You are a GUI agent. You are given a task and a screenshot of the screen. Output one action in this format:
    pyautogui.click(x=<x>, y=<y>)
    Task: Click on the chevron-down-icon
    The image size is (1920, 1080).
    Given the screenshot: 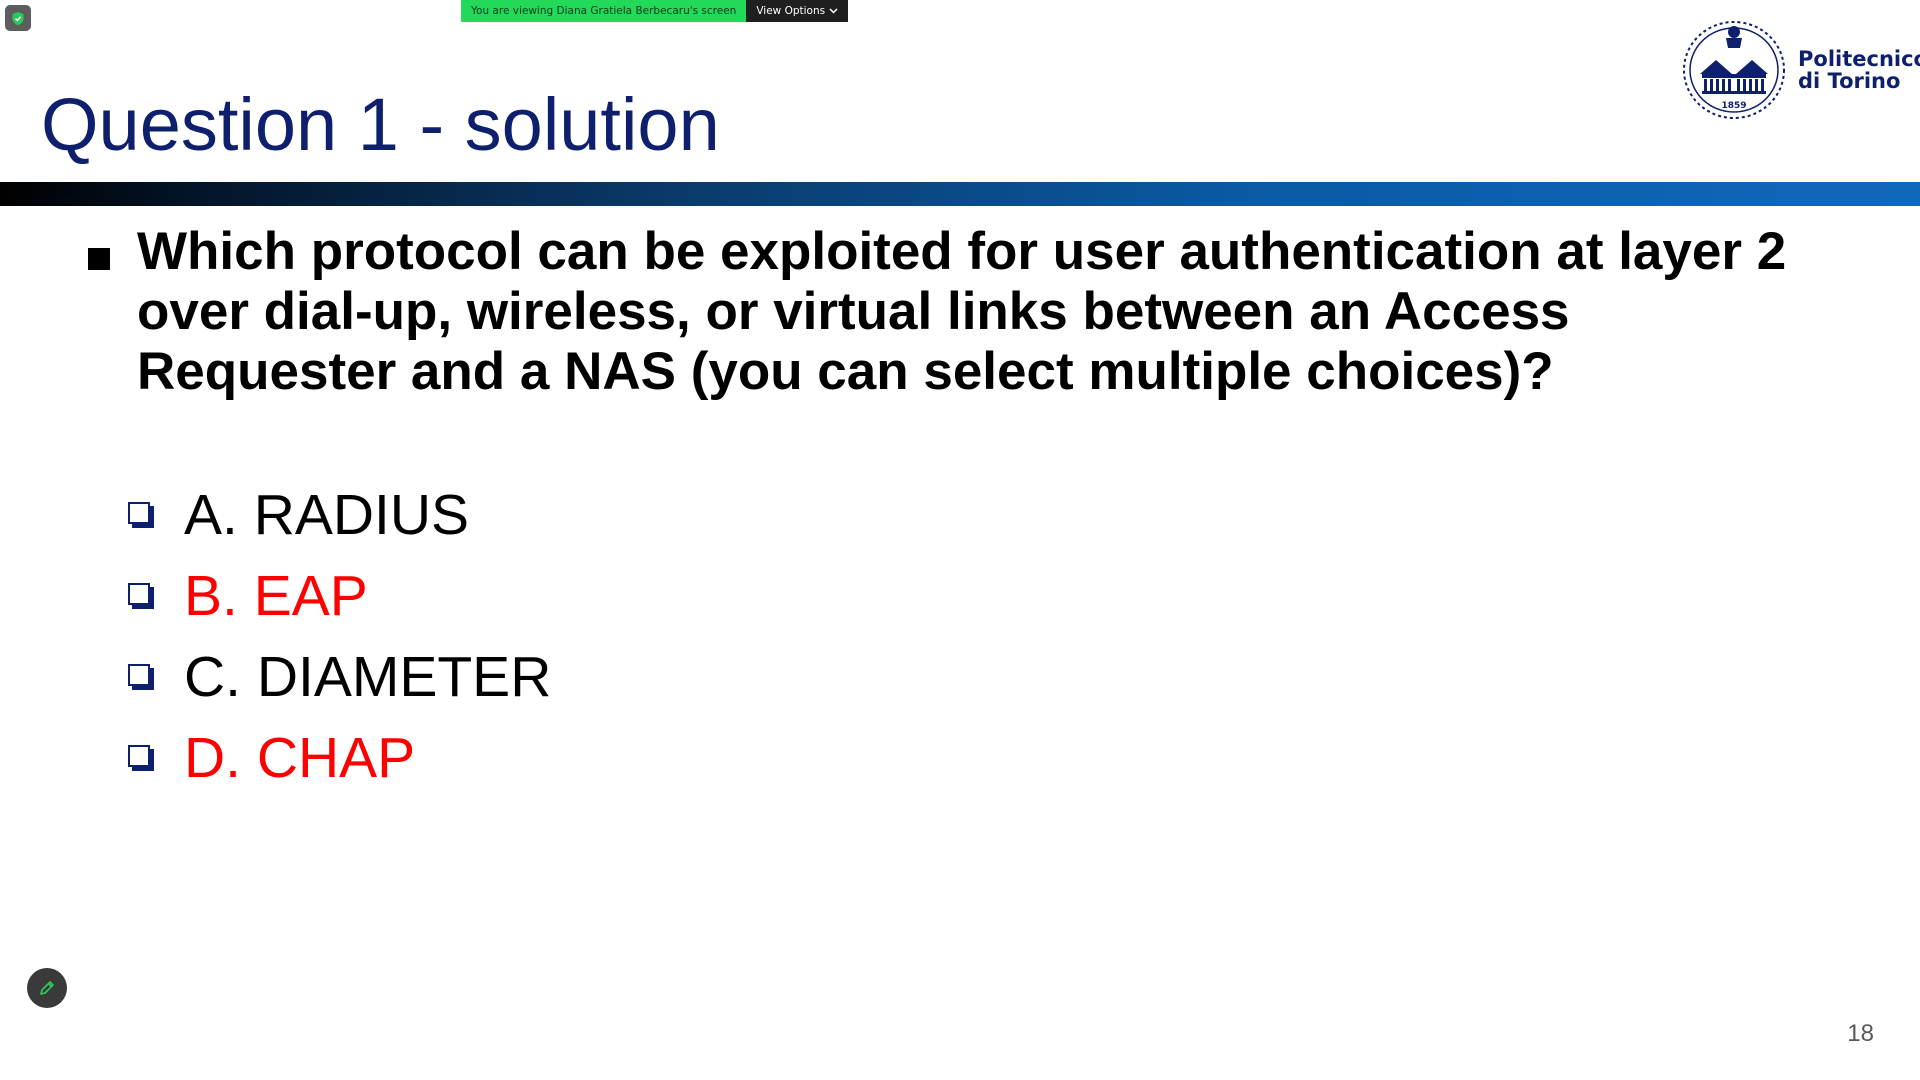 What is the action you would take?
    pyautogui.click(x=833, y=11)
    